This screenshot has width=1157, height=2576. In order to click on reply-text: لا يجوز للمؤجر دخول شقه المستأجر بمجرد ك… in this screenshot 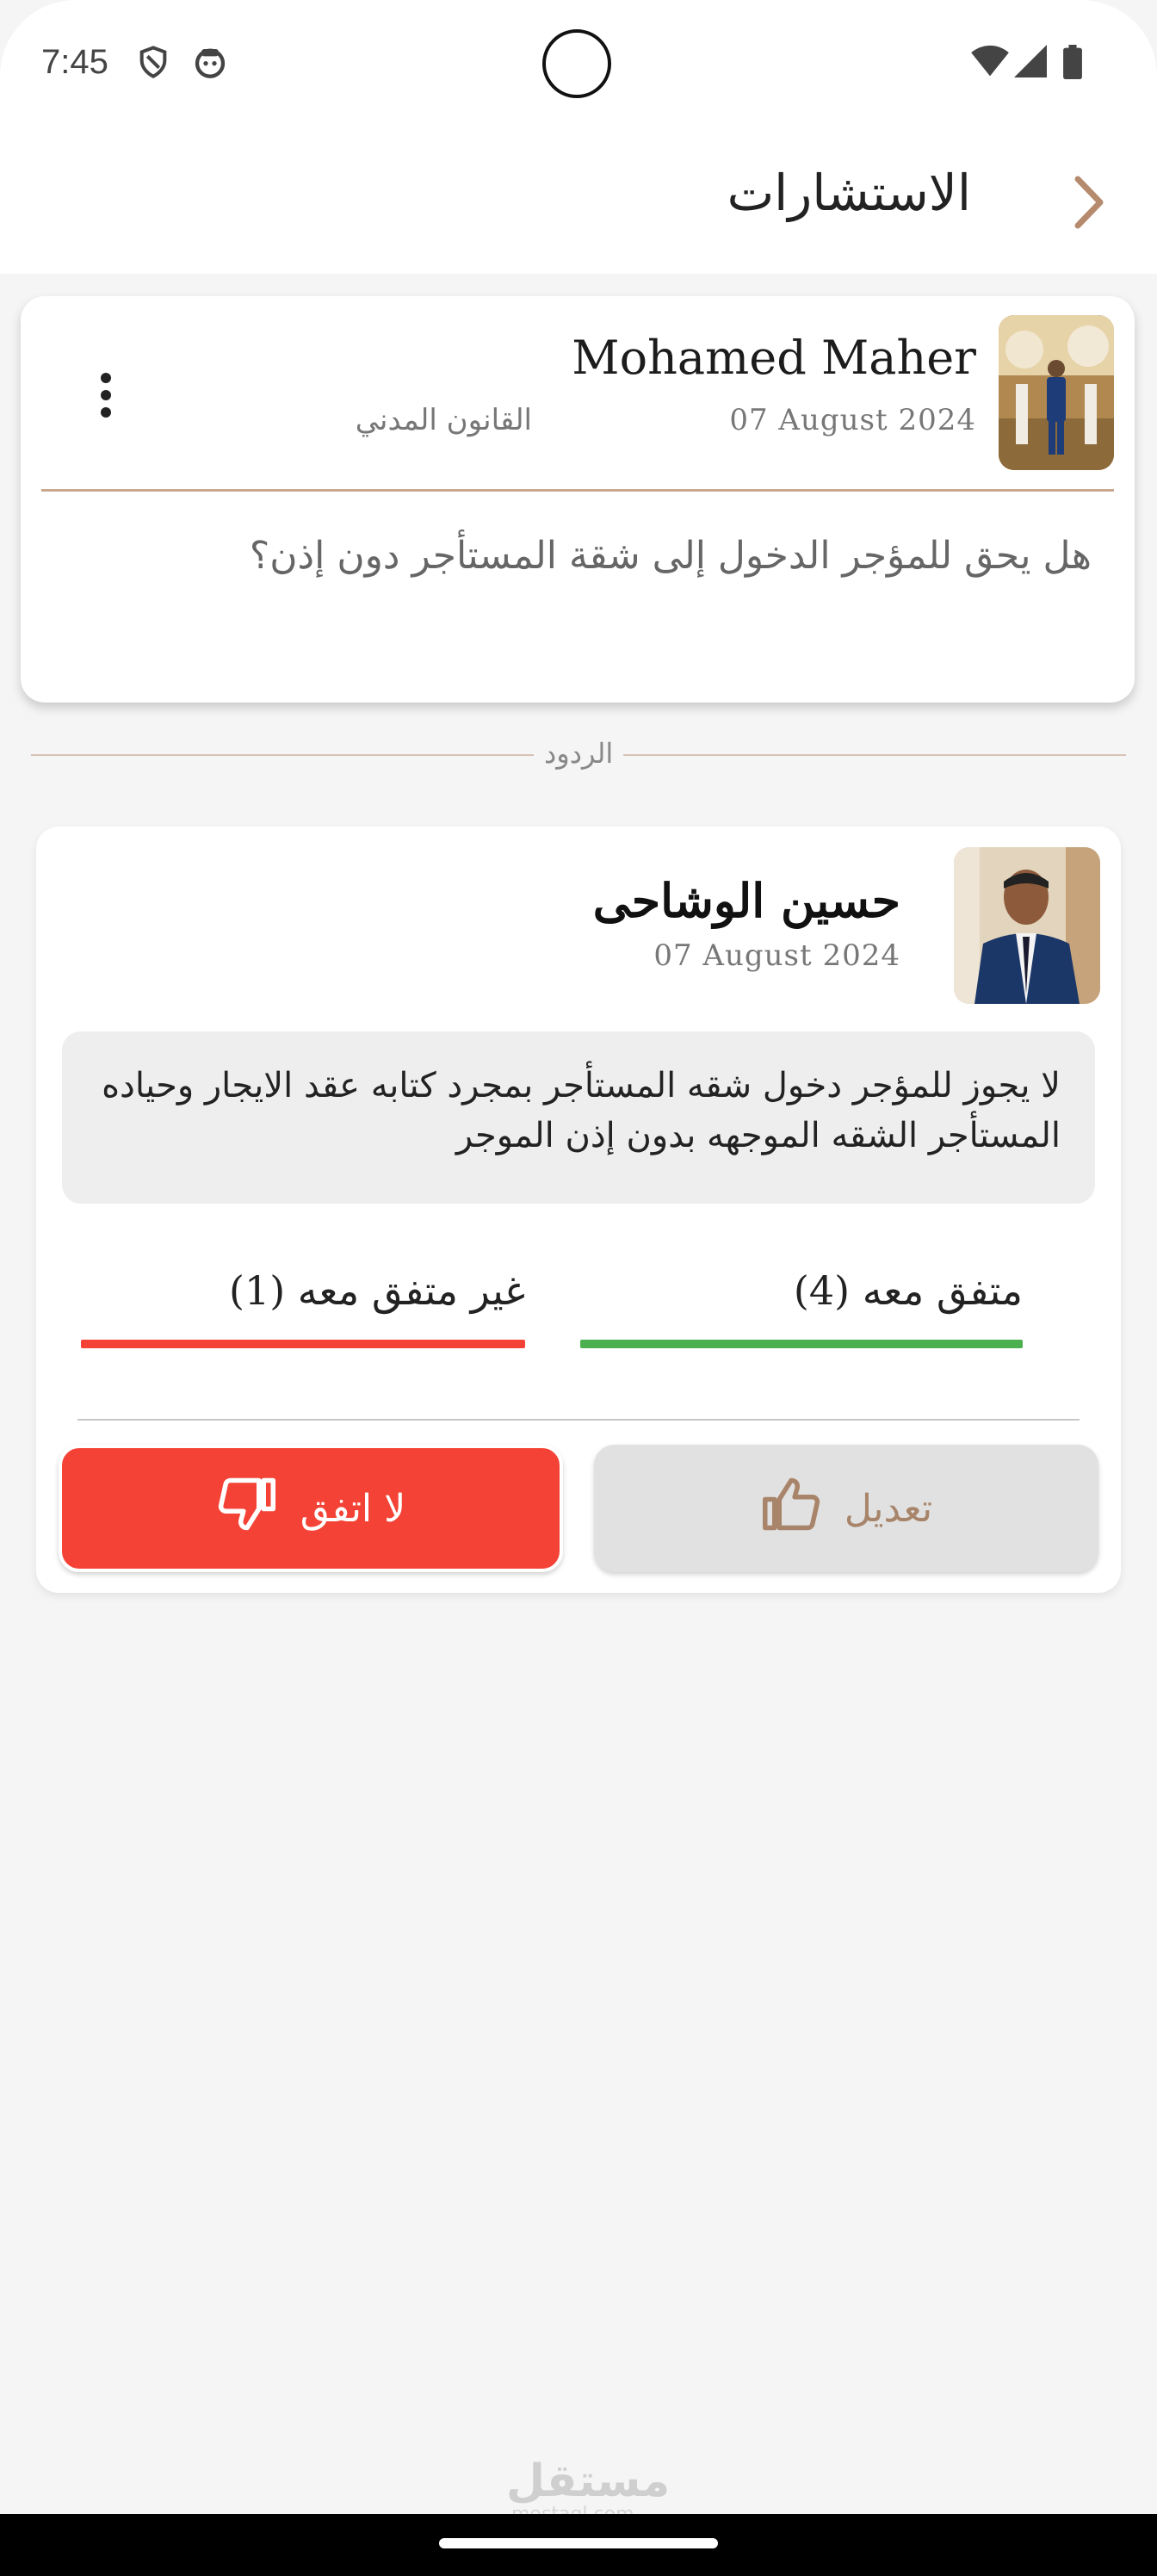, I will do `click(581, 1110)`.